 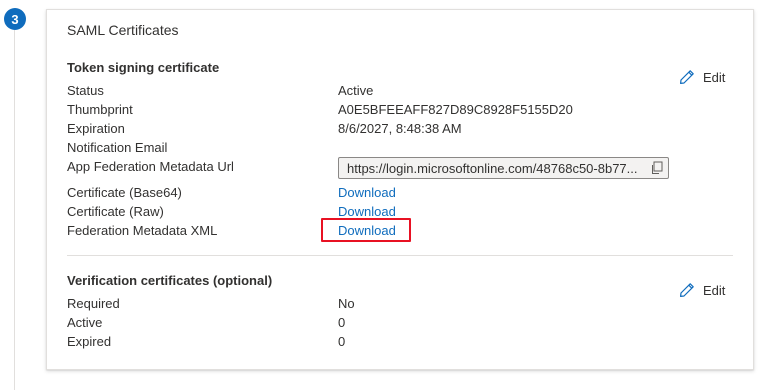 I want to click on expiration-label: Expiration, so click(x=96, y=128).